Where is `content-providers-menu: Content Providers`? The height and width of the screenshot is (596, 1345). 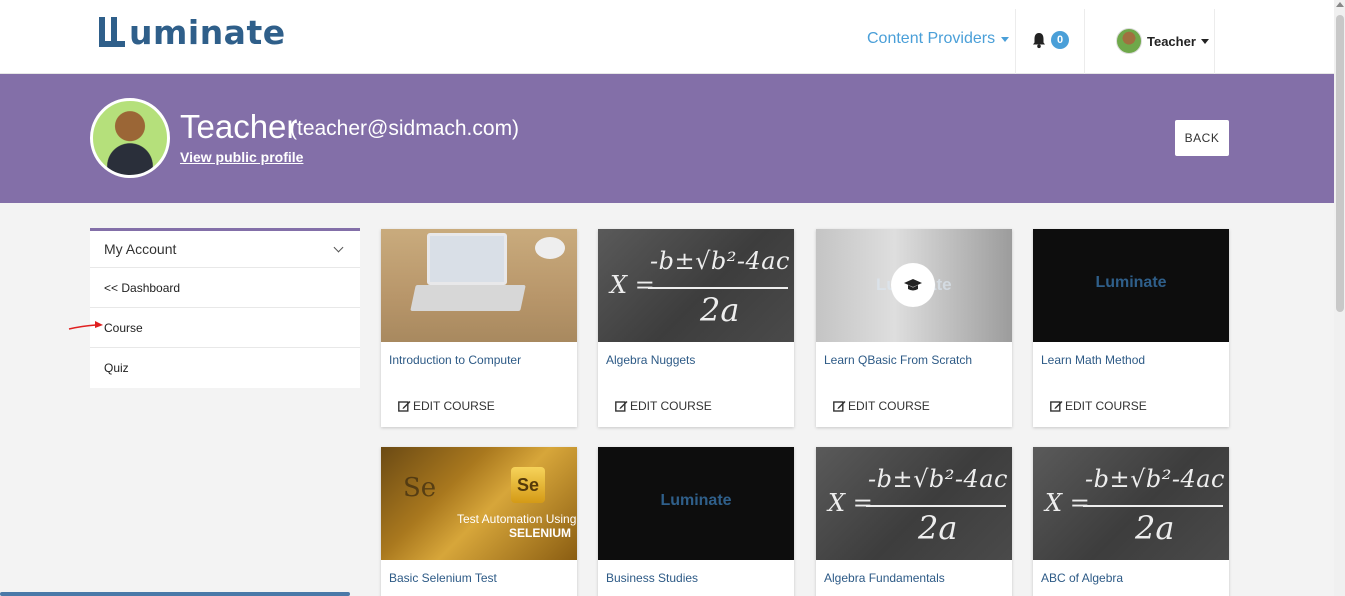
content-providers-menu: Content Providers is located at coordinates (938, 39).